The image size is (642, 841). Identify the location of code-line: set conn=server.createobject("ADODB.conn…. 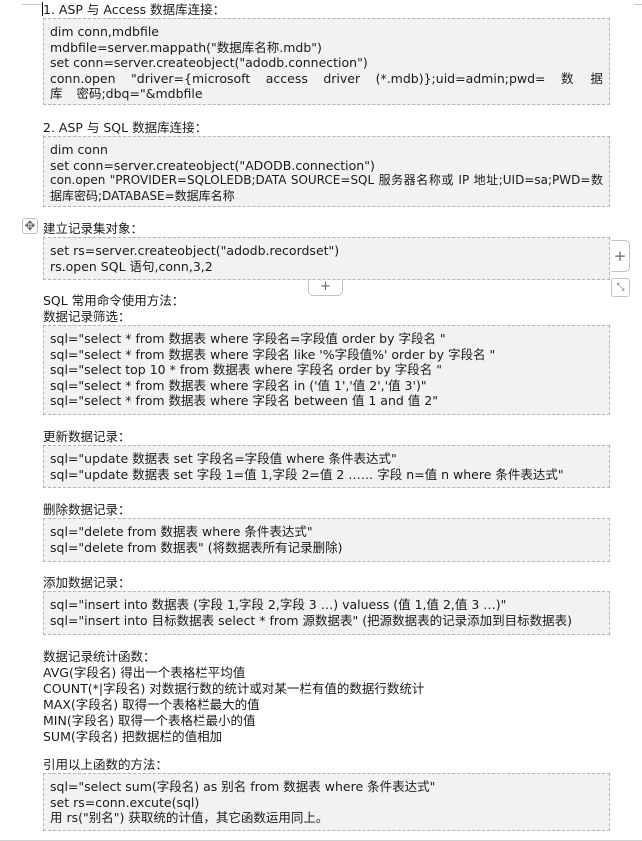
(212, 165).